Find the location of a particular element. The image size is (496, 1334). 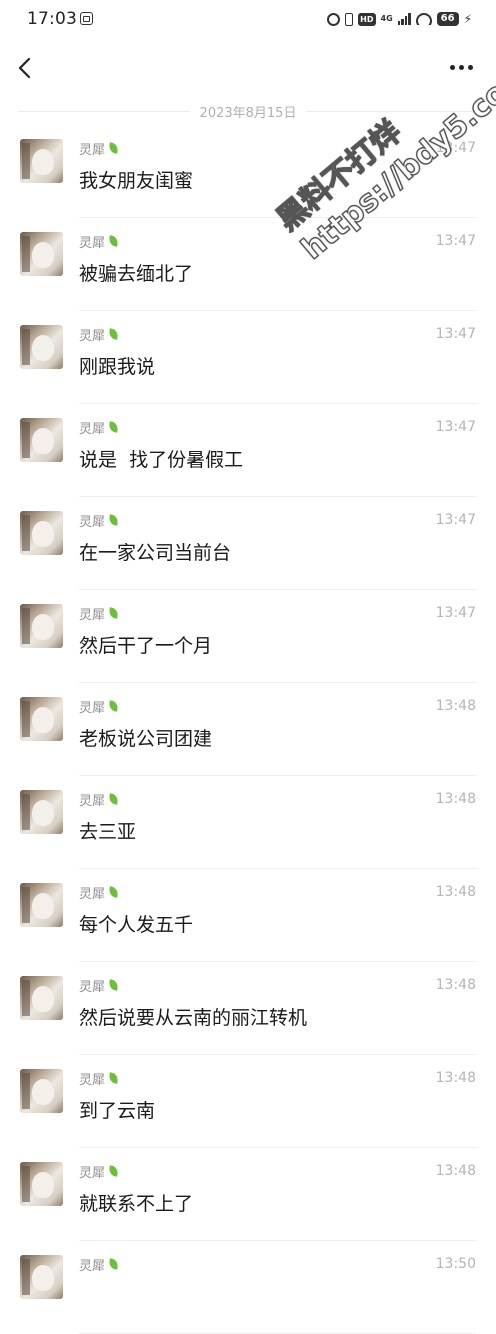

message-row: 灵犀 13:47 我女朋友闺蜜 is located at coordinates (248, 171).